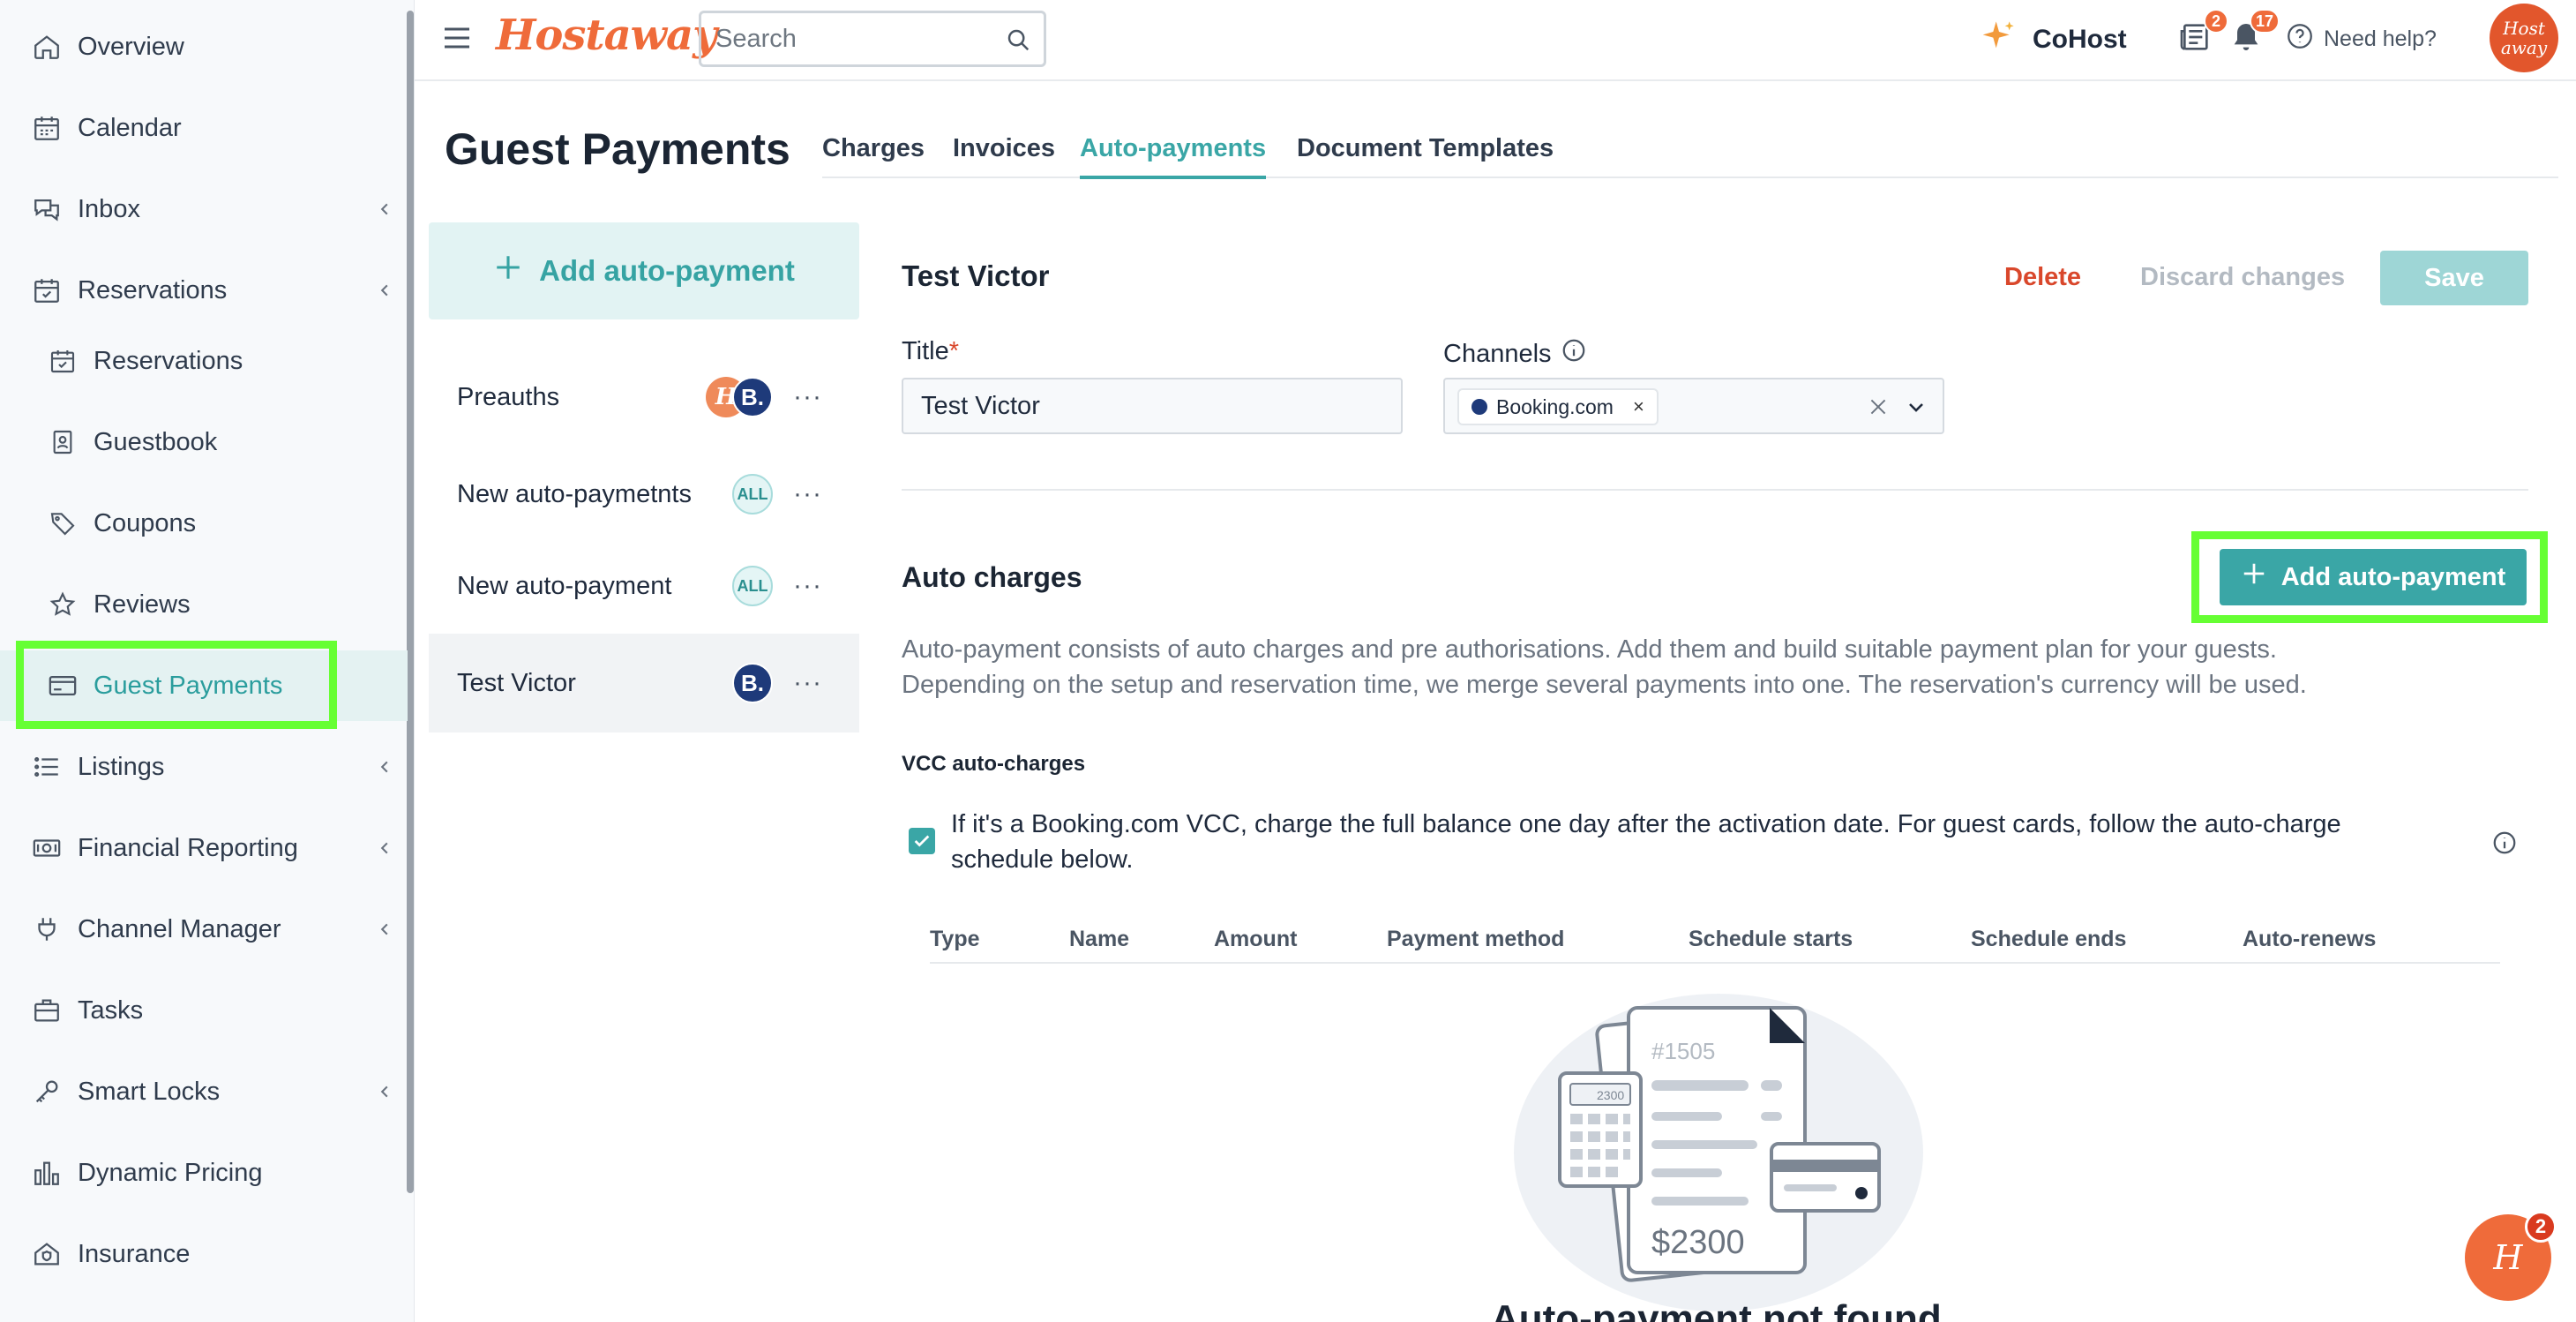 This screenshot has width=2576, height=1322. What do you see at coordinates (644, 270) in the screenshot?
I see `add-auto-payment-list-button: Add auto-payment` at bounding box center [644, 270].